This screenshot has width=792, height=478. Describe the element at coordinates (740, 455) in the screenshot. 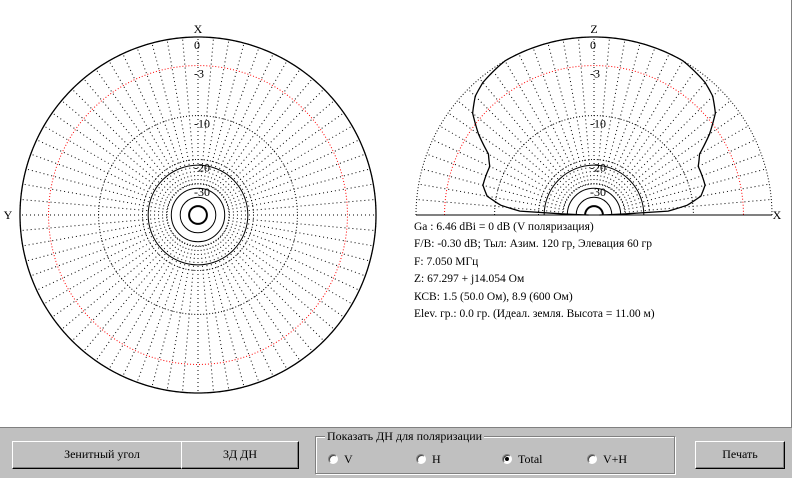

I see `print-button: Печать` at that location.